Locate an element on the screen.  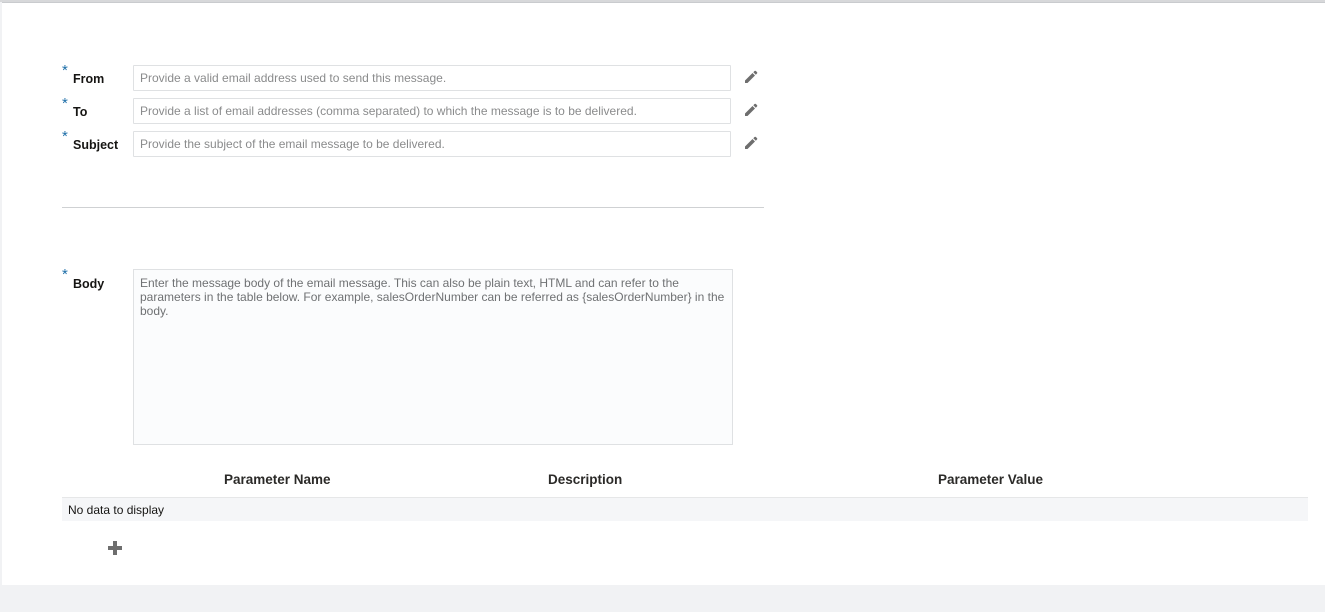
add-parameter-button is located at coordinates (116, 548).